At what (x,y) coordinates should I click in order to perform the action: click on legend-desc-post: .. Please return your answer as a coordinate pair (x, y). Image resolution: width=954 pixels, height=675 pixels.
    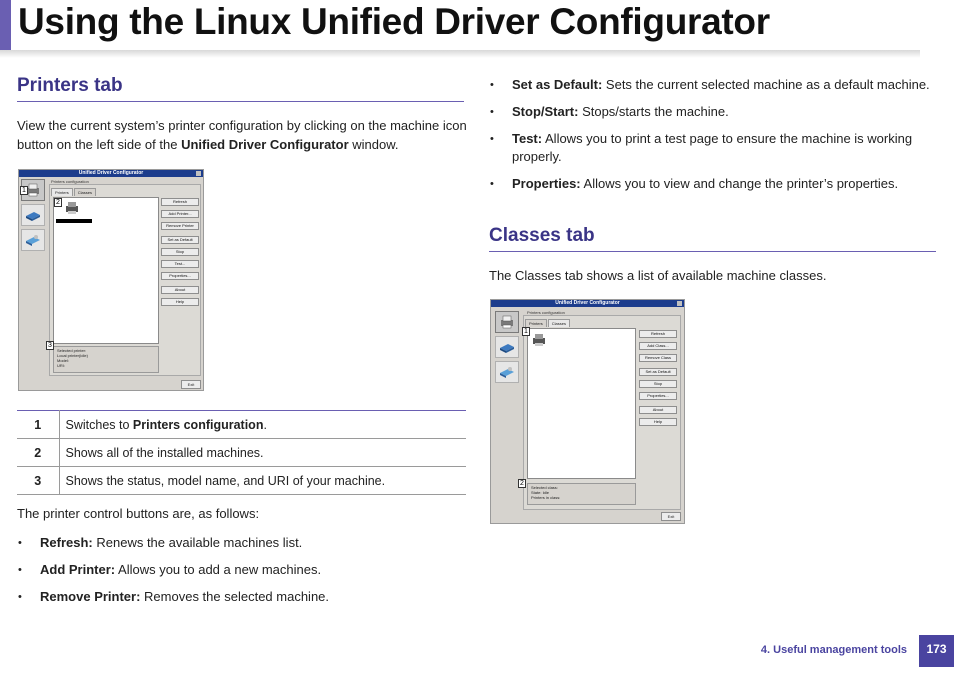
    Looking at the image, I should click on (265, 424).